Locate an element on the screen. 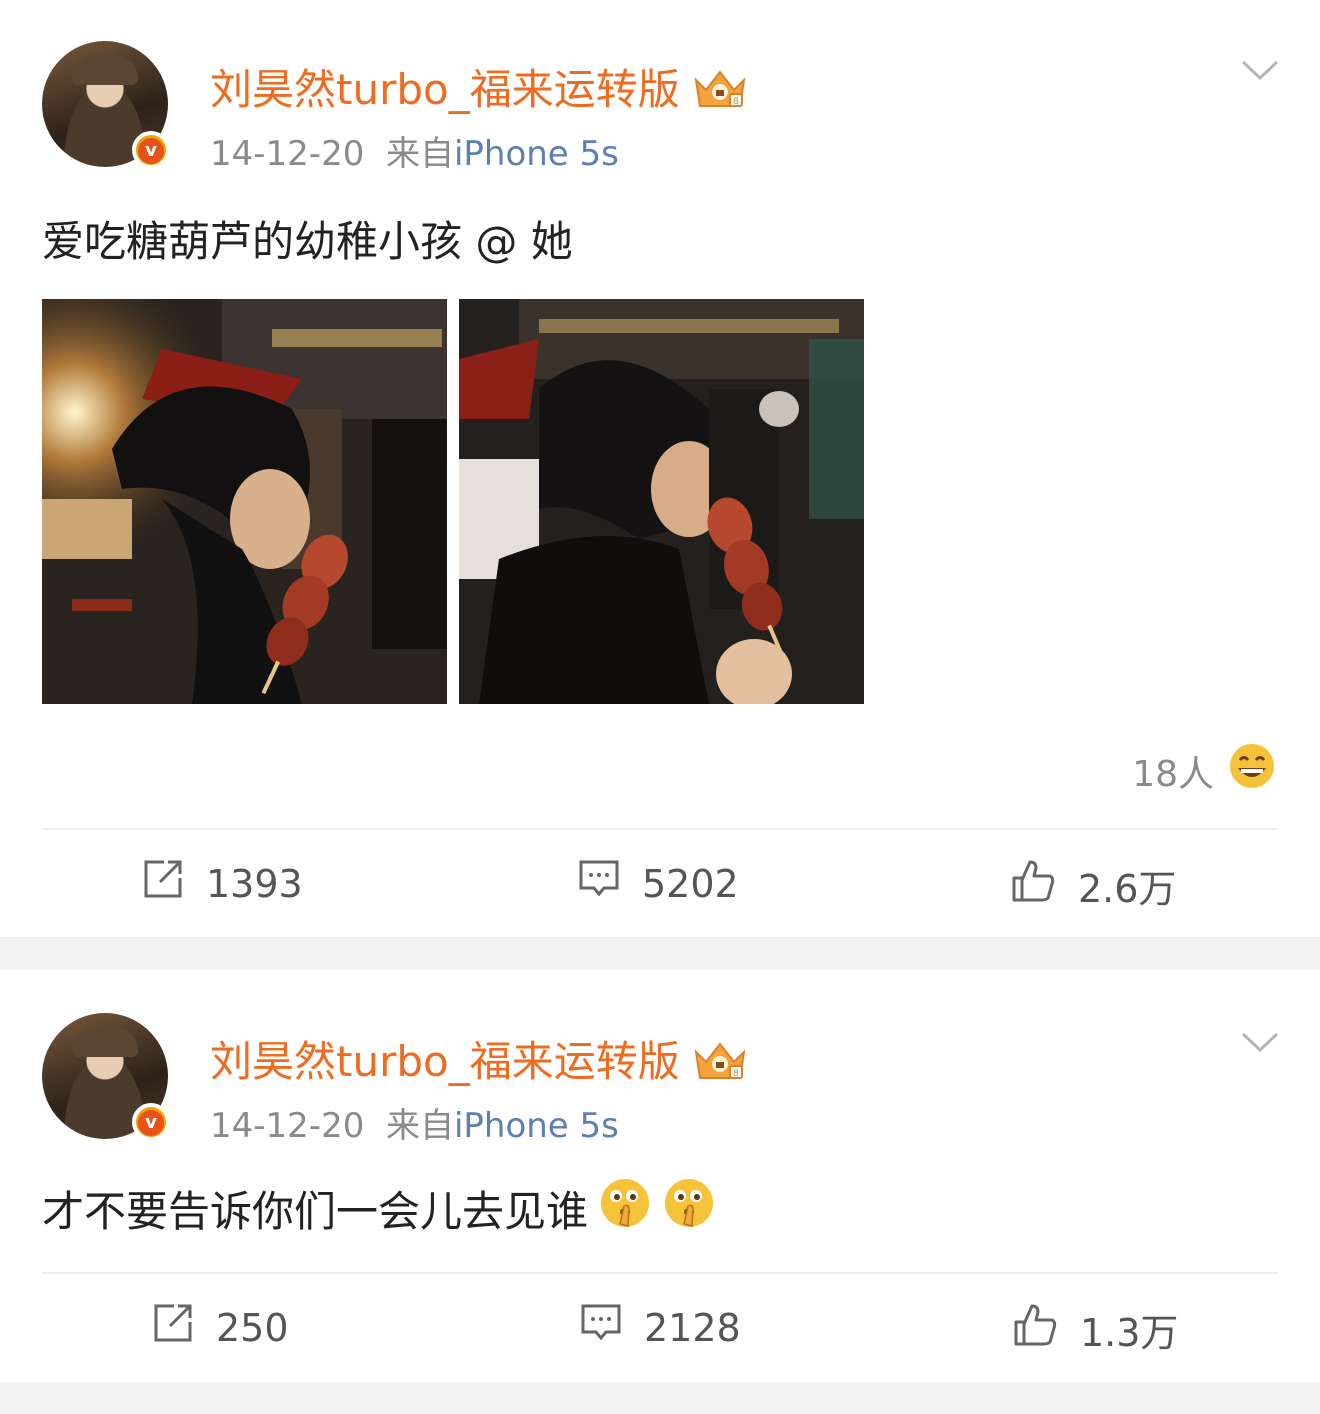 The width and height of the screenshot is (1320, 1414). reactions-summary: 18人 is located at coordinates (1204, 770).